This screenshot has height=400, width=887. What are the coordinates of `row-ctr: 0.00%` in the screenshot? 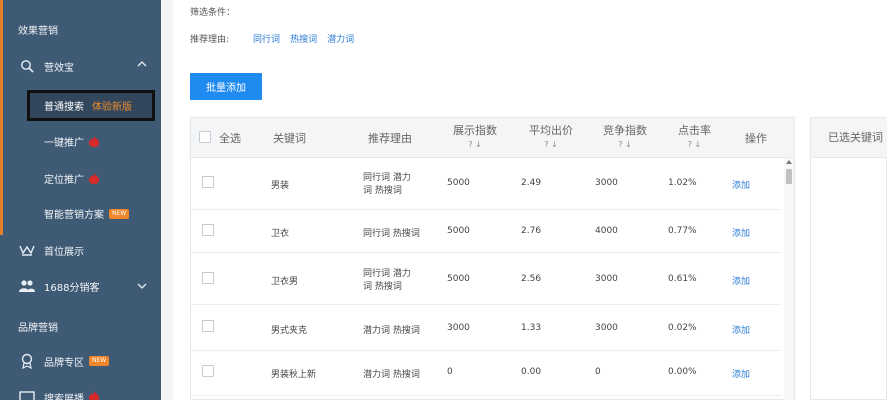 It's located at (682, 372).